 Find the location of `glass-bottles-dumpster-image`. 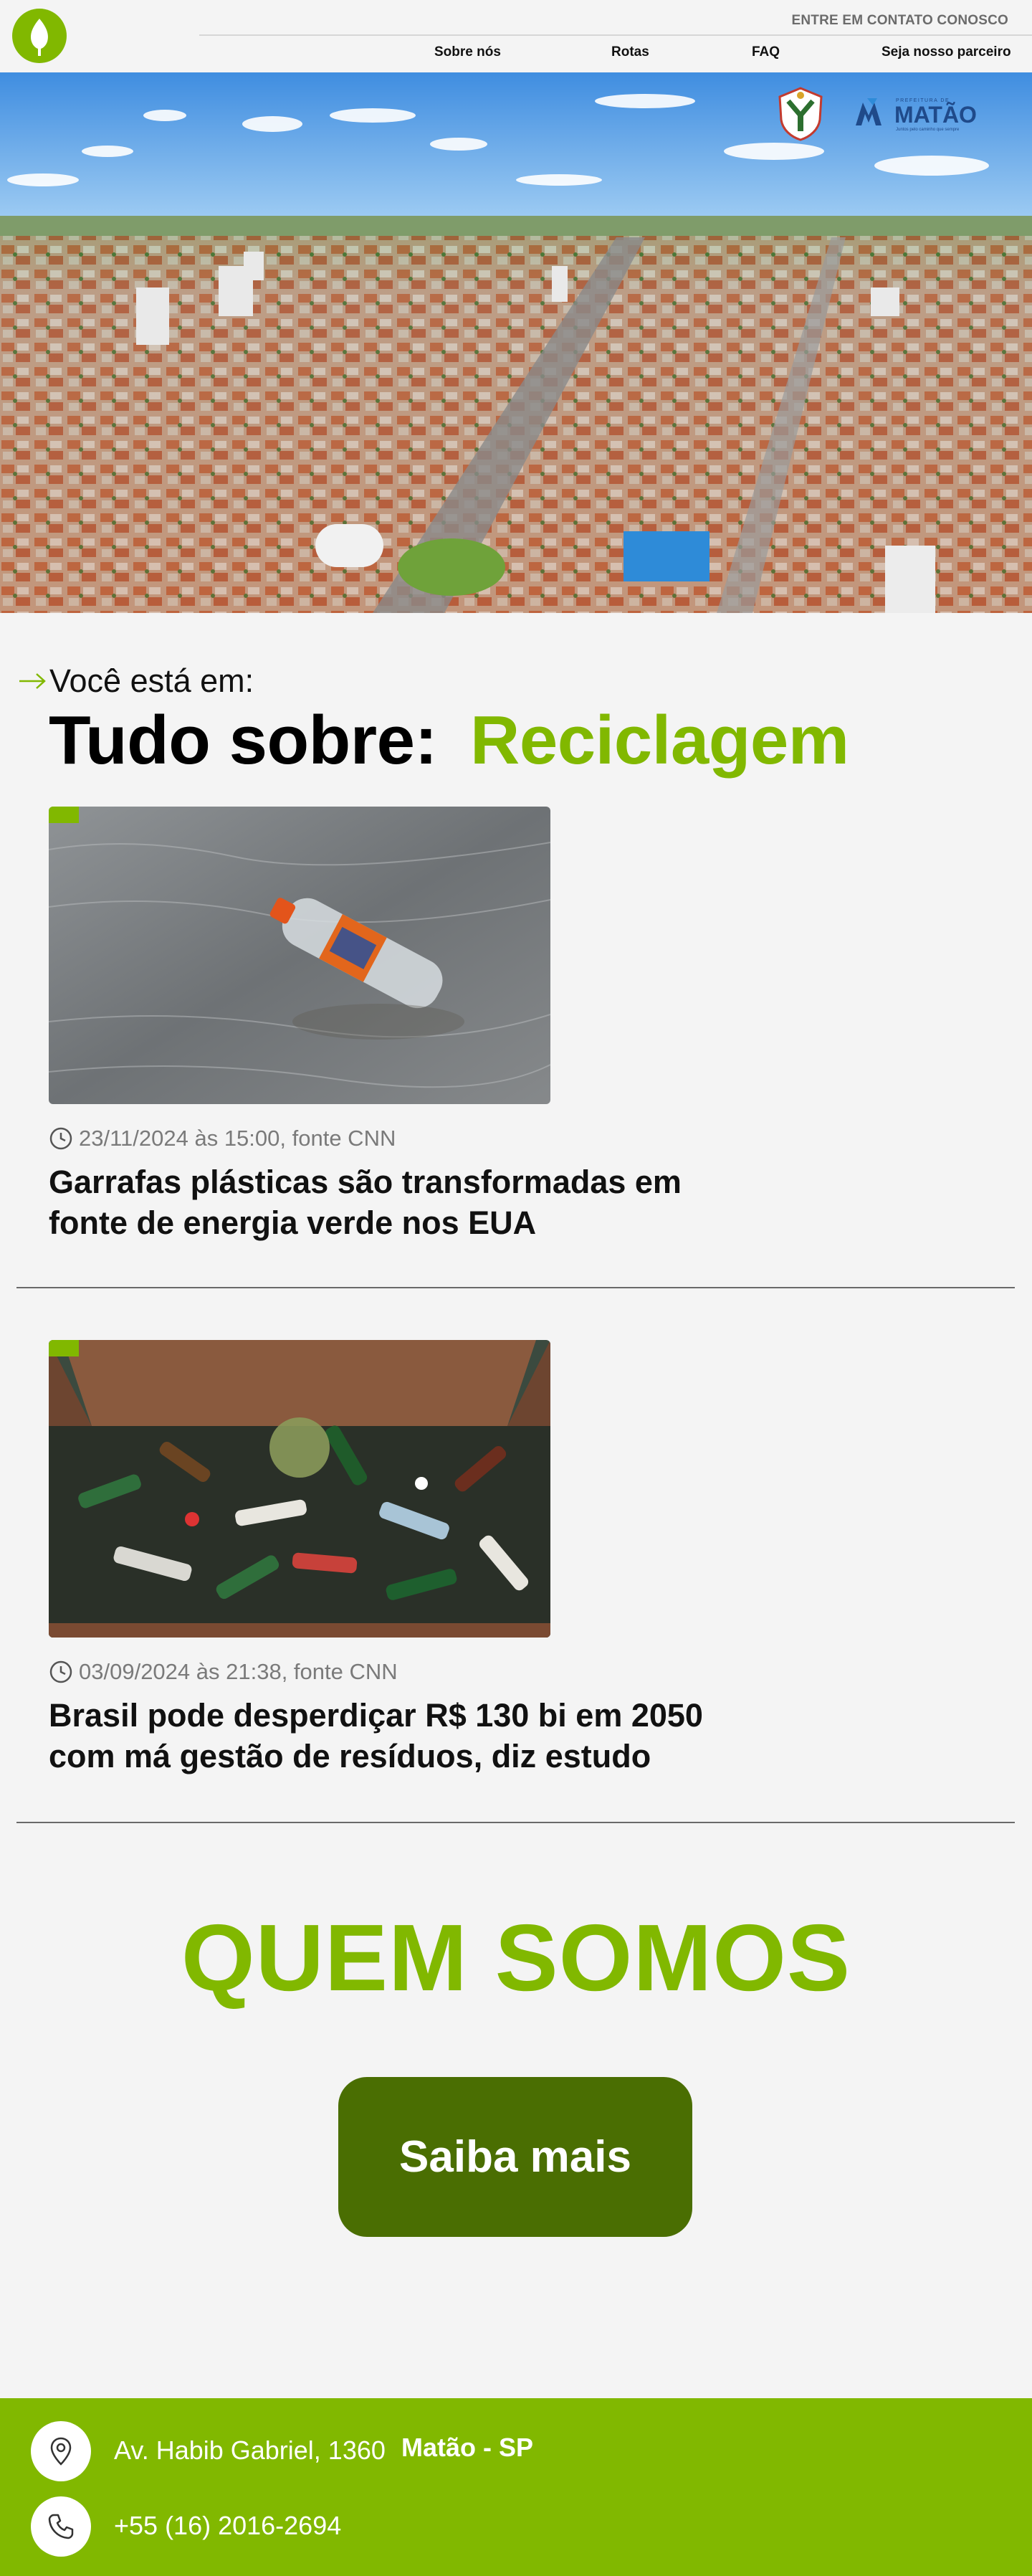

glass-bottles-dumpster-image is located at coordinates (299, 1489).